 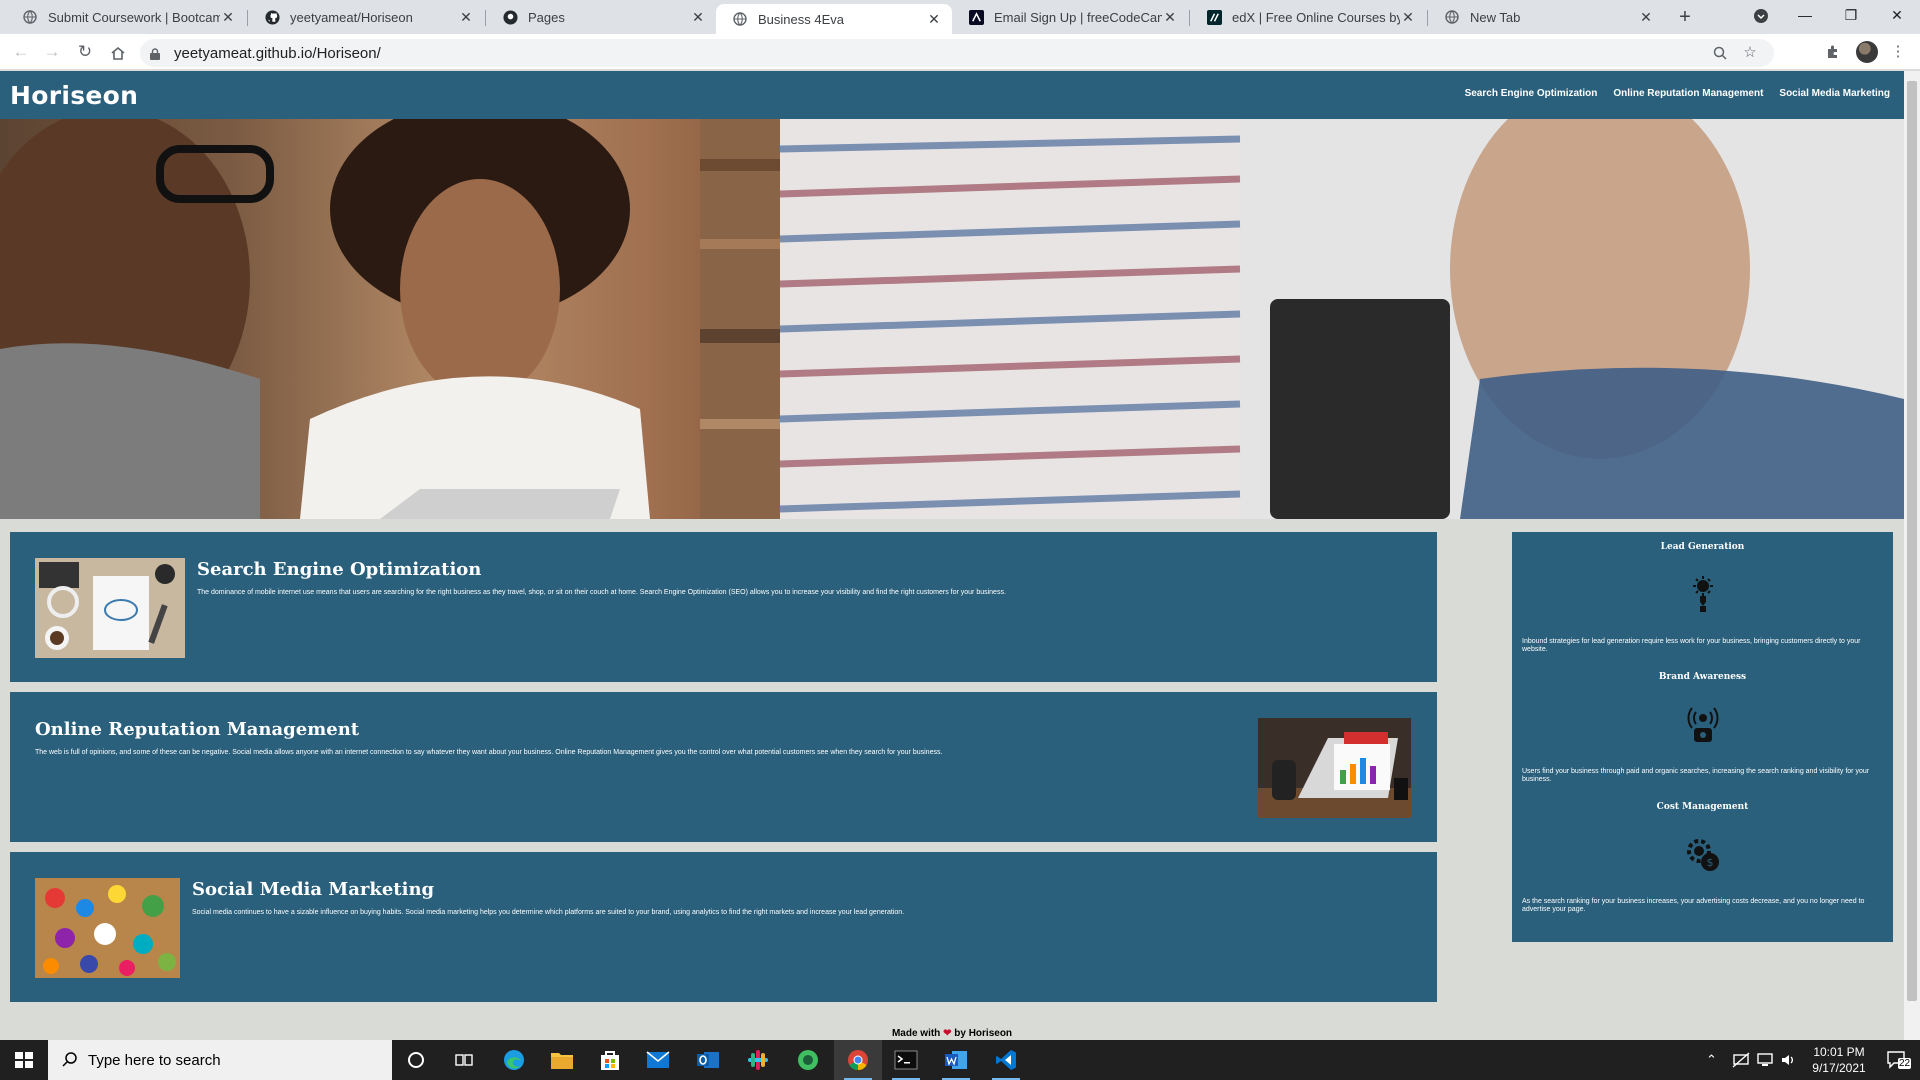 I want to click on tab-submit-coursework: Submit Coursework | Bootcamp ✕, so click(x=126, y=17).